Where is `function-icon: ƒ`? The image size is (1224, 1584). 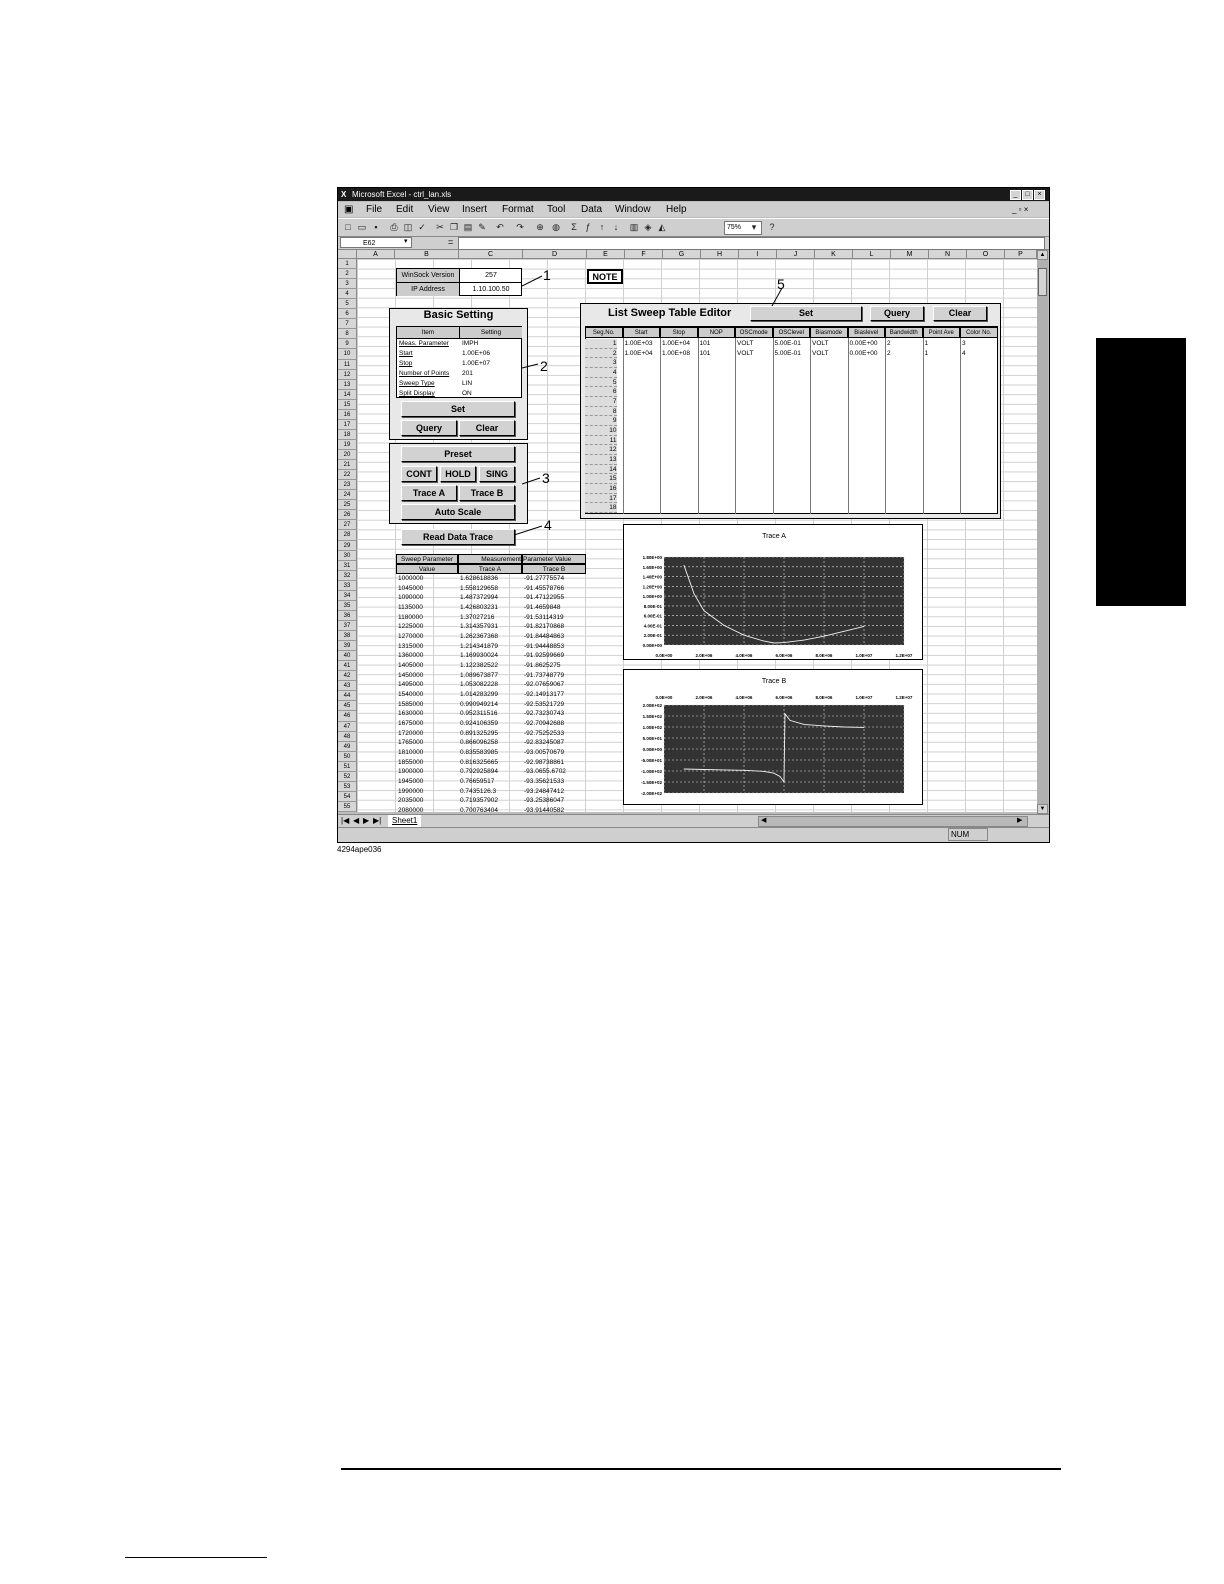
function-icon: ƒ is located at coordinates (588, 227).